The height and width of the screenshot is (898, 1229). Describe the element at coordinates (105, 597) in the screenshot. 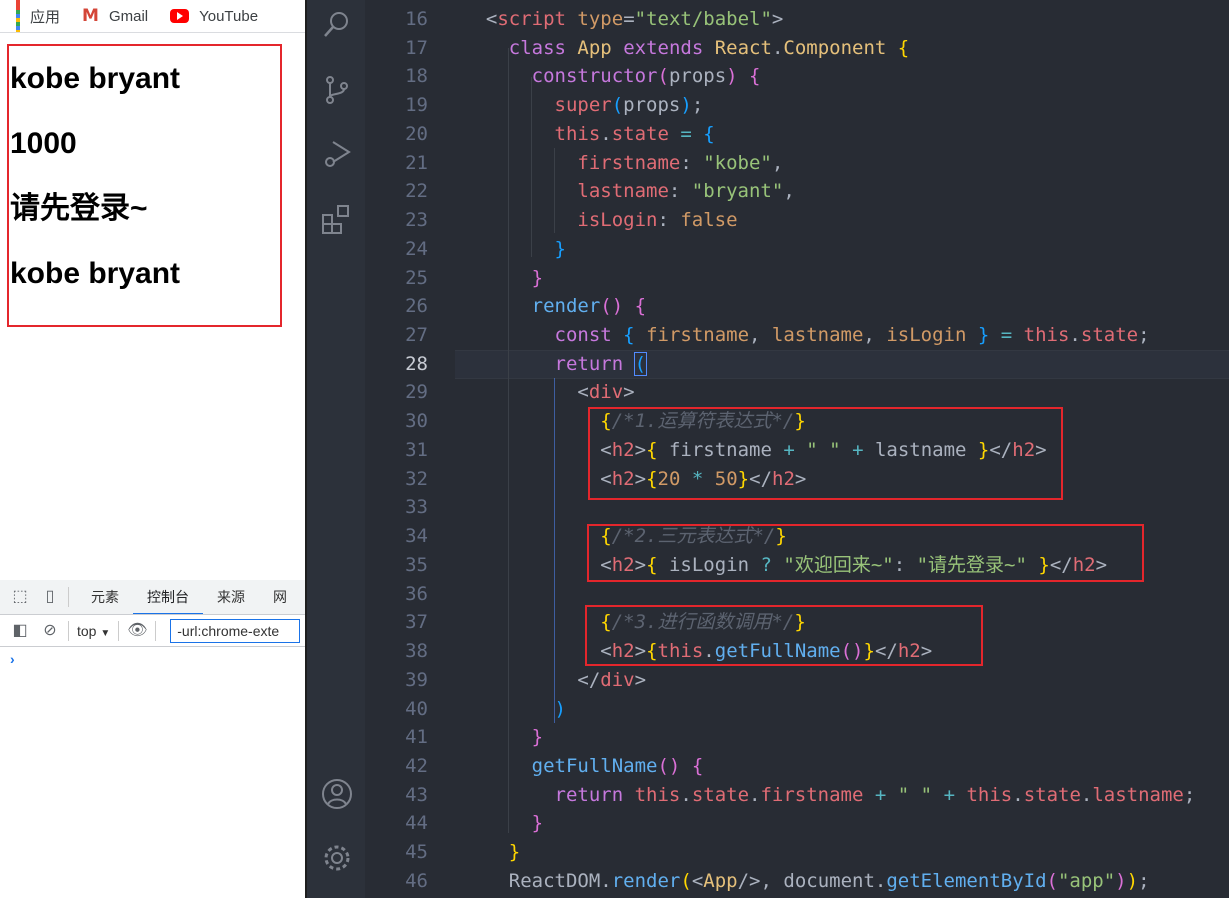

I see `tab-elements: 元素` at that location.